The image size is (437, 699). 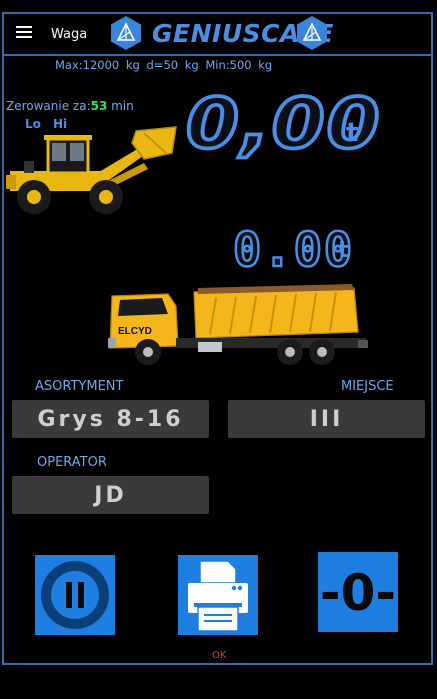 What do you see at coordinates (24, 33) in the screenshot?
I see `hamburger-menu-icon` at bounding box center [24, 33].